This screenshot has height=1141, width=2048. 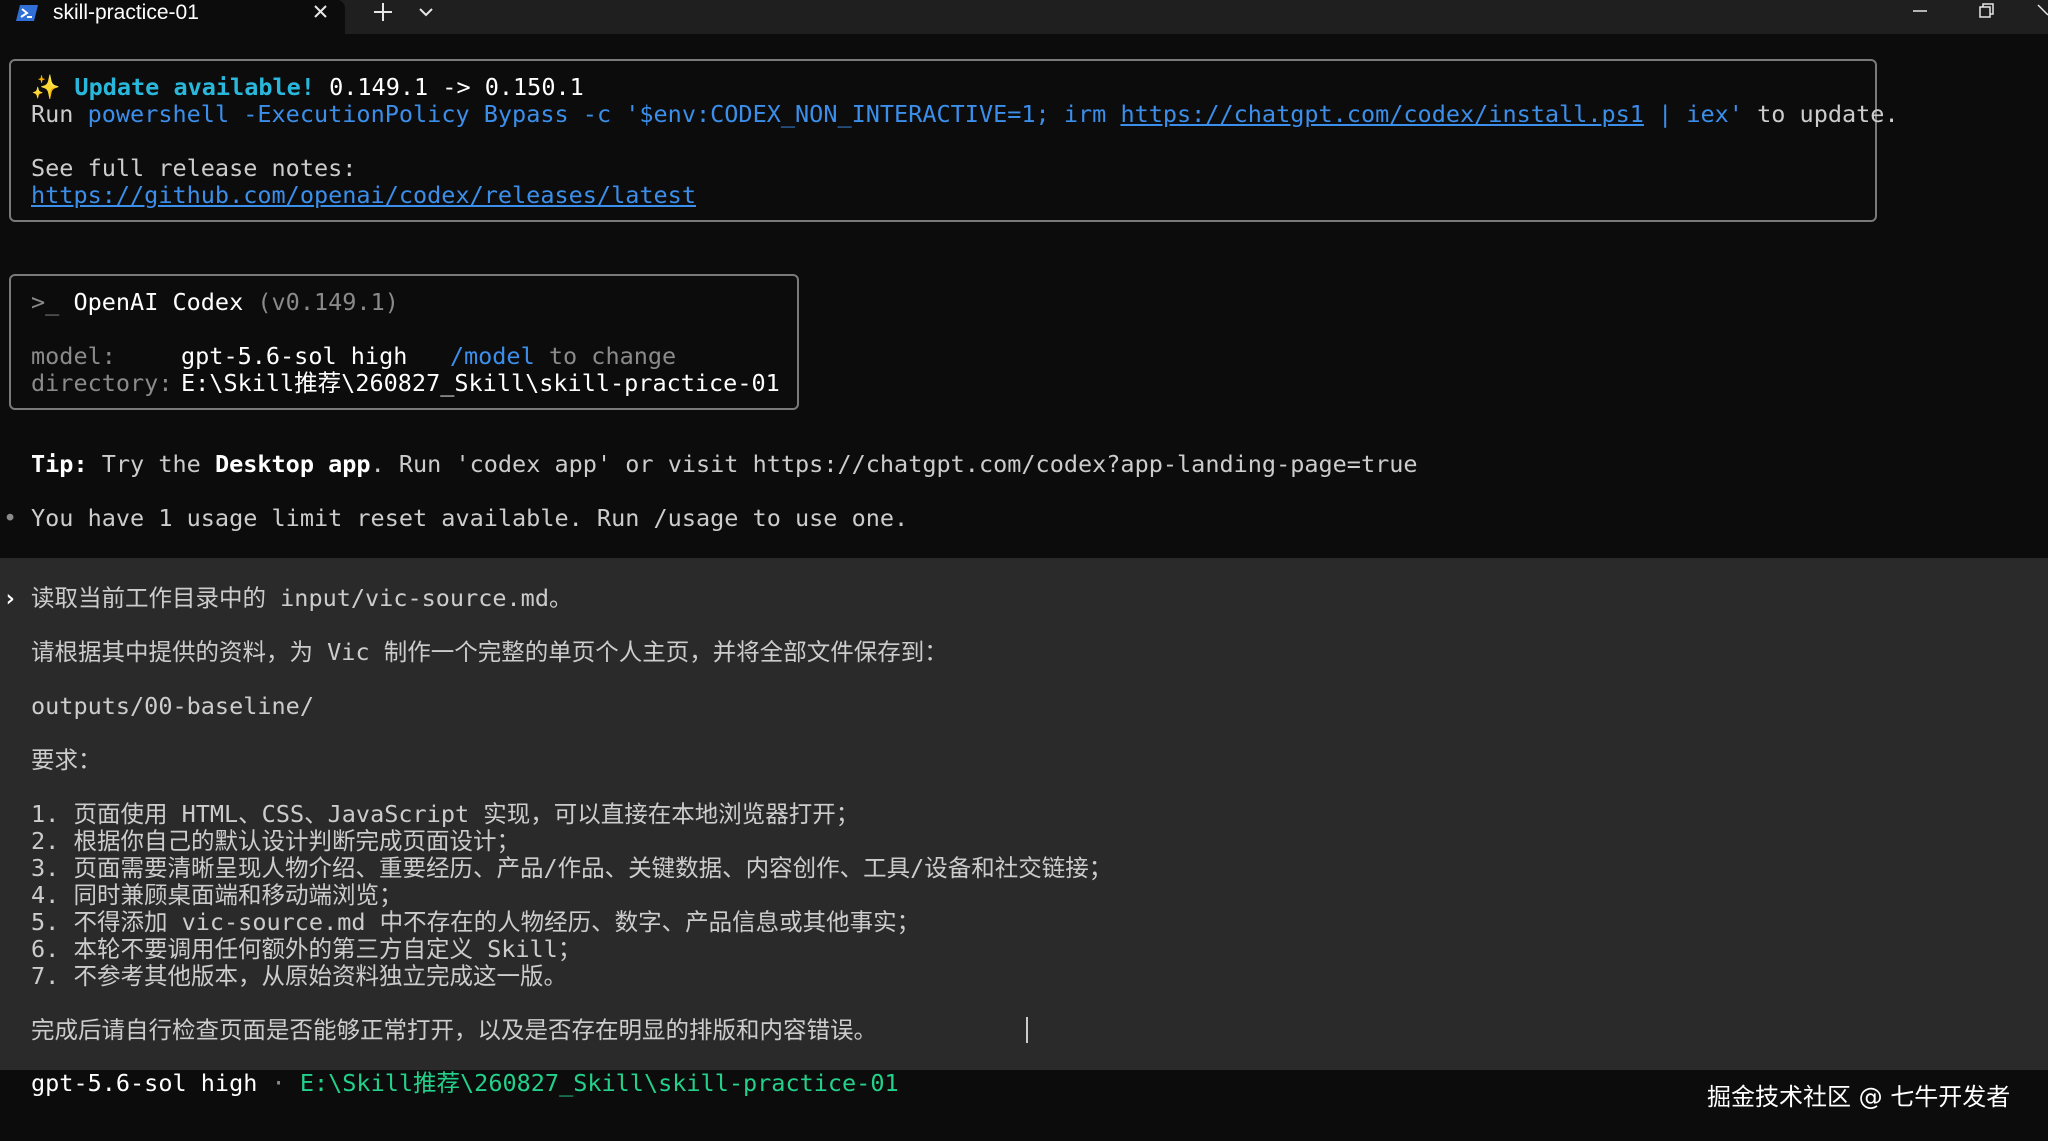 I want to click on release-notes-label: See full release notes:, so click(x=194, y=168).